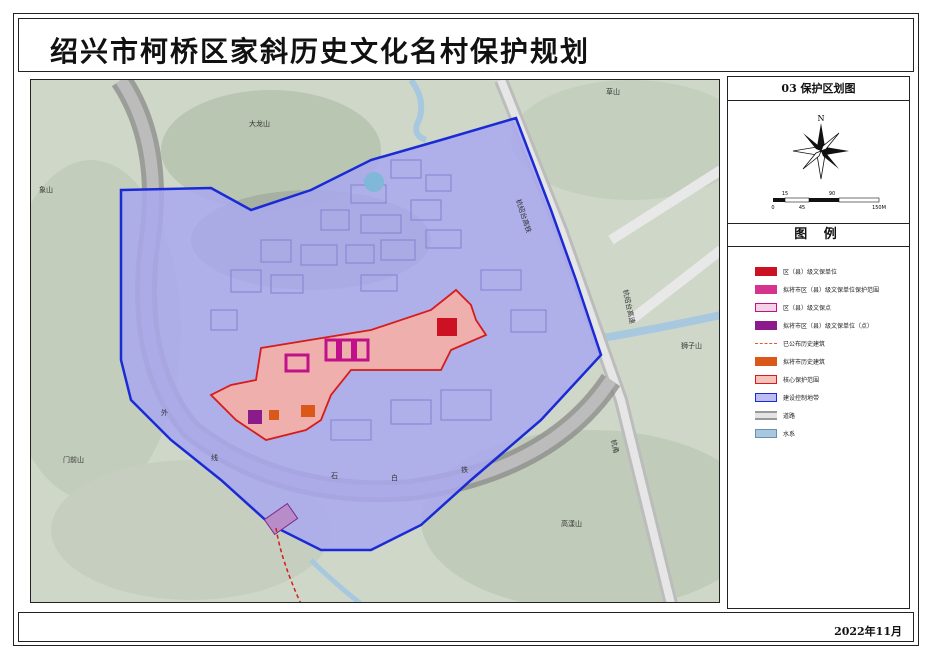  Describe the element at coordinates (820, 151) in the screenshot. I see `compass-rose-icon` at that location.